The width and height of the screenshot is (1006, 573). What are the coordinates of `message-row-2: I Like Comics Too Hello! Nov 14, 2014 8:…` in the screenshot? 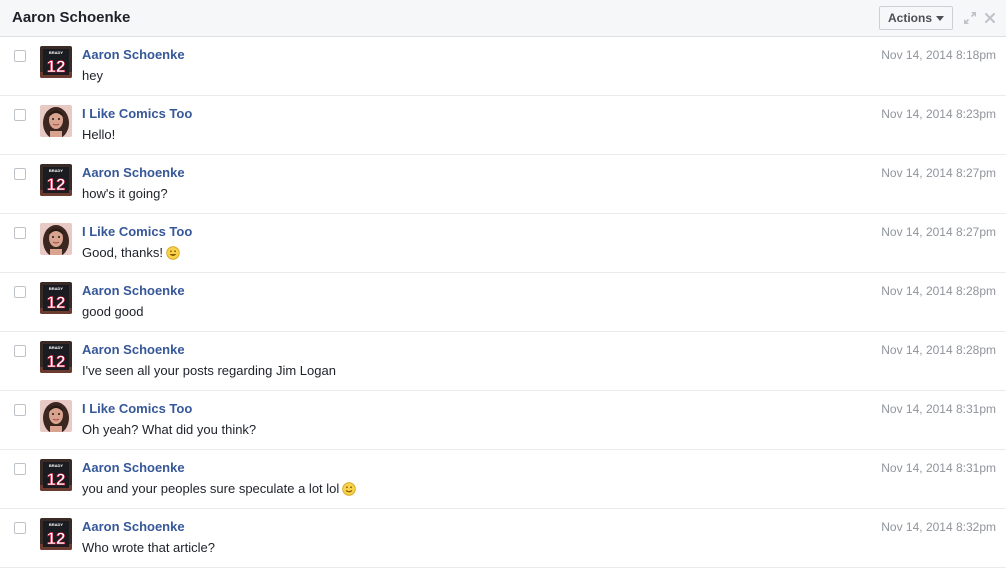 It's located at (503, 125).